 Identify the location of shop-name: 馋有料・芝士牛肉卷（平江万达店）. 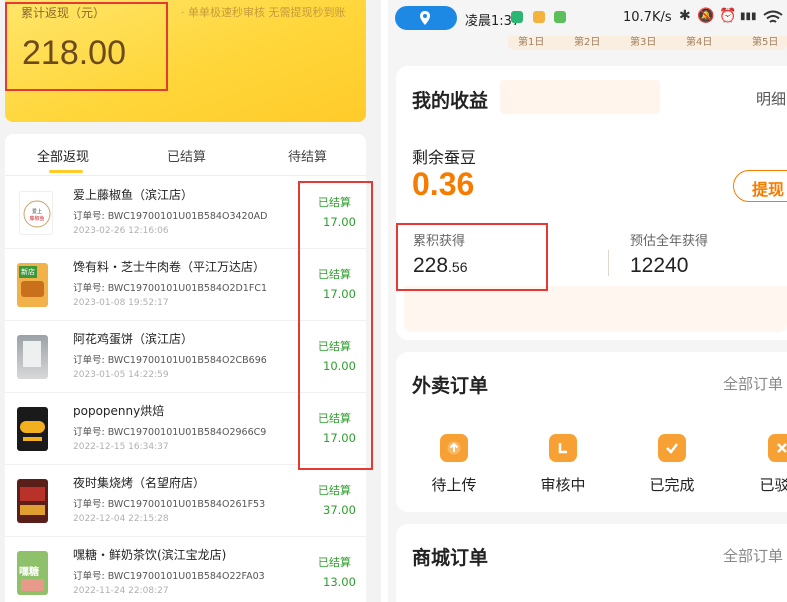
(169, 267).